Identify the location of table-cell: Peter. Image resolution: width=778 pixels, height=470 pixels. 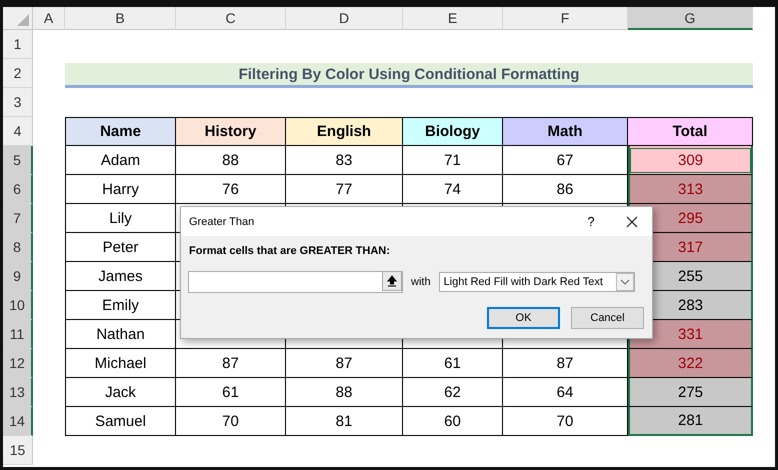
(120, 247).